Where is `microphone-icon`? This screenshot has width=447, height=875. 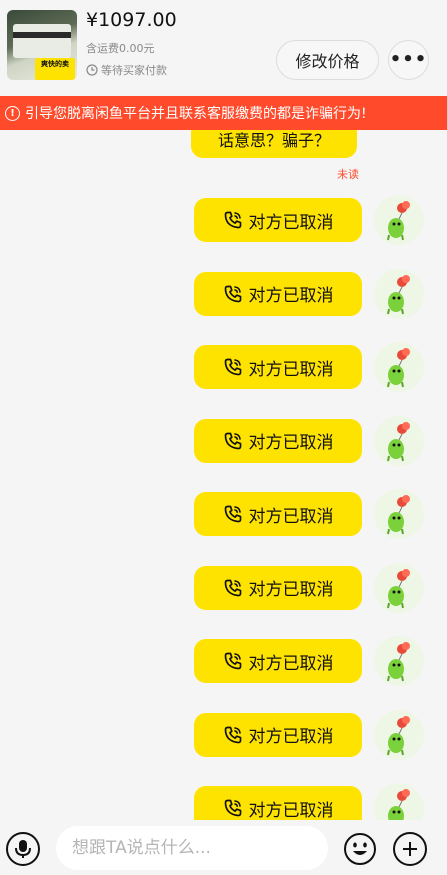
microphone-icon is located at coordinates (23, 849).